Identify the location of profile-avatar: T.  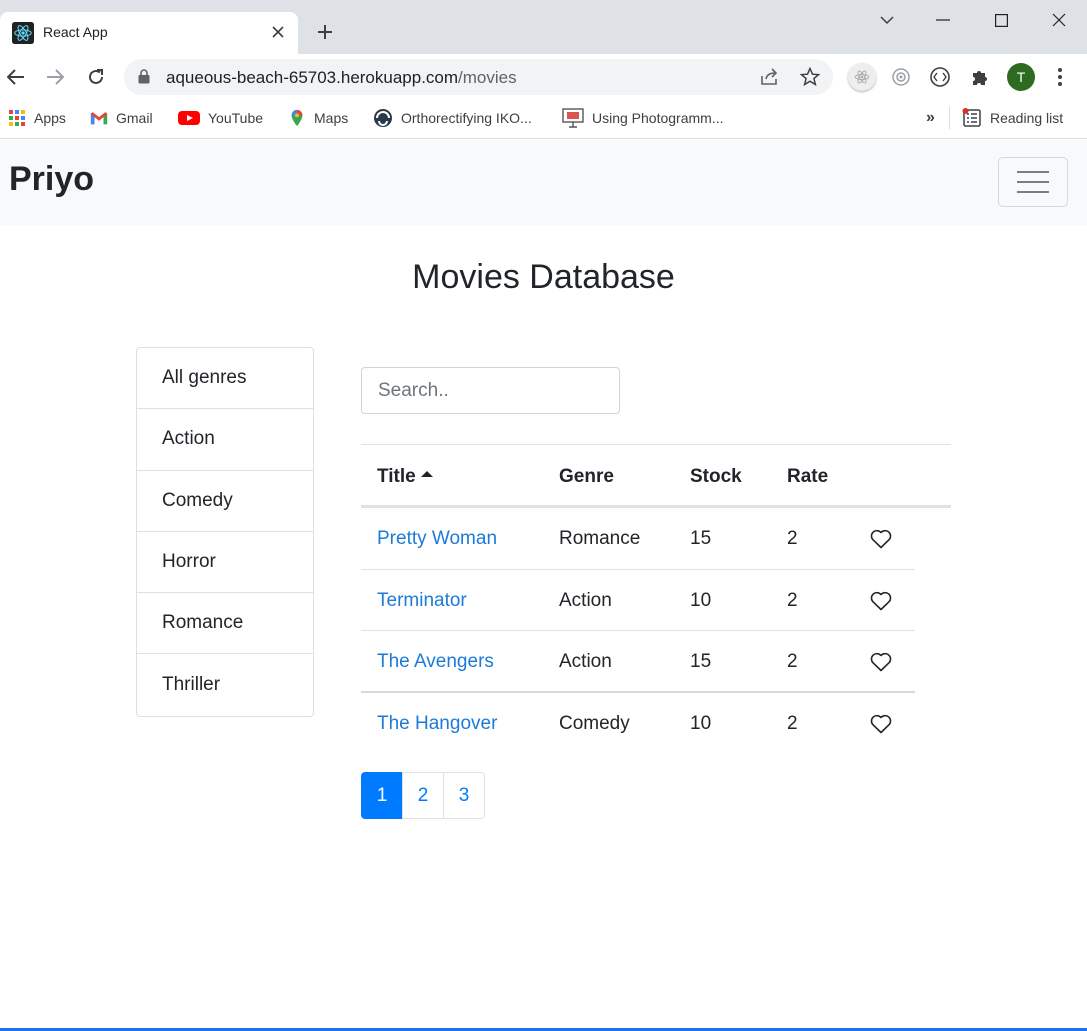
(1021, 77).